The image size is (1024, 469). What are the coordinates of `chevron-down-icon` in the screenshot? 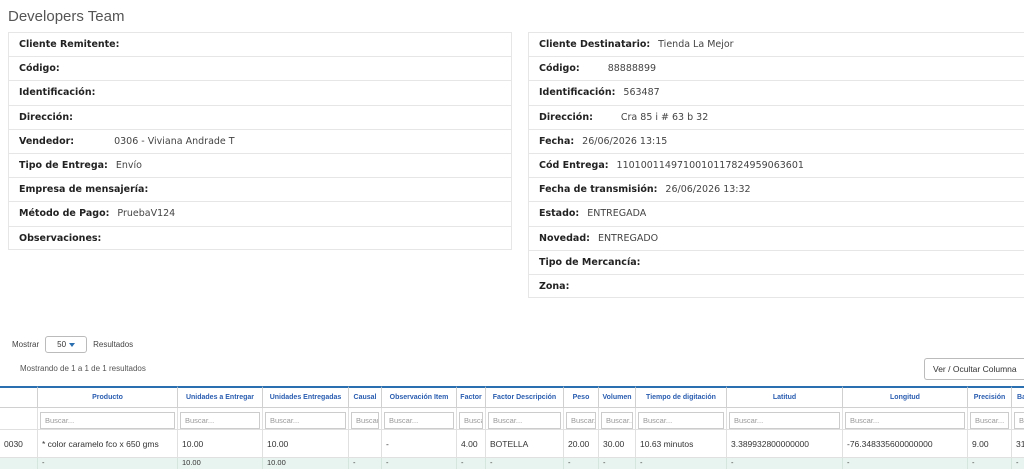 It's located at (72, 344).